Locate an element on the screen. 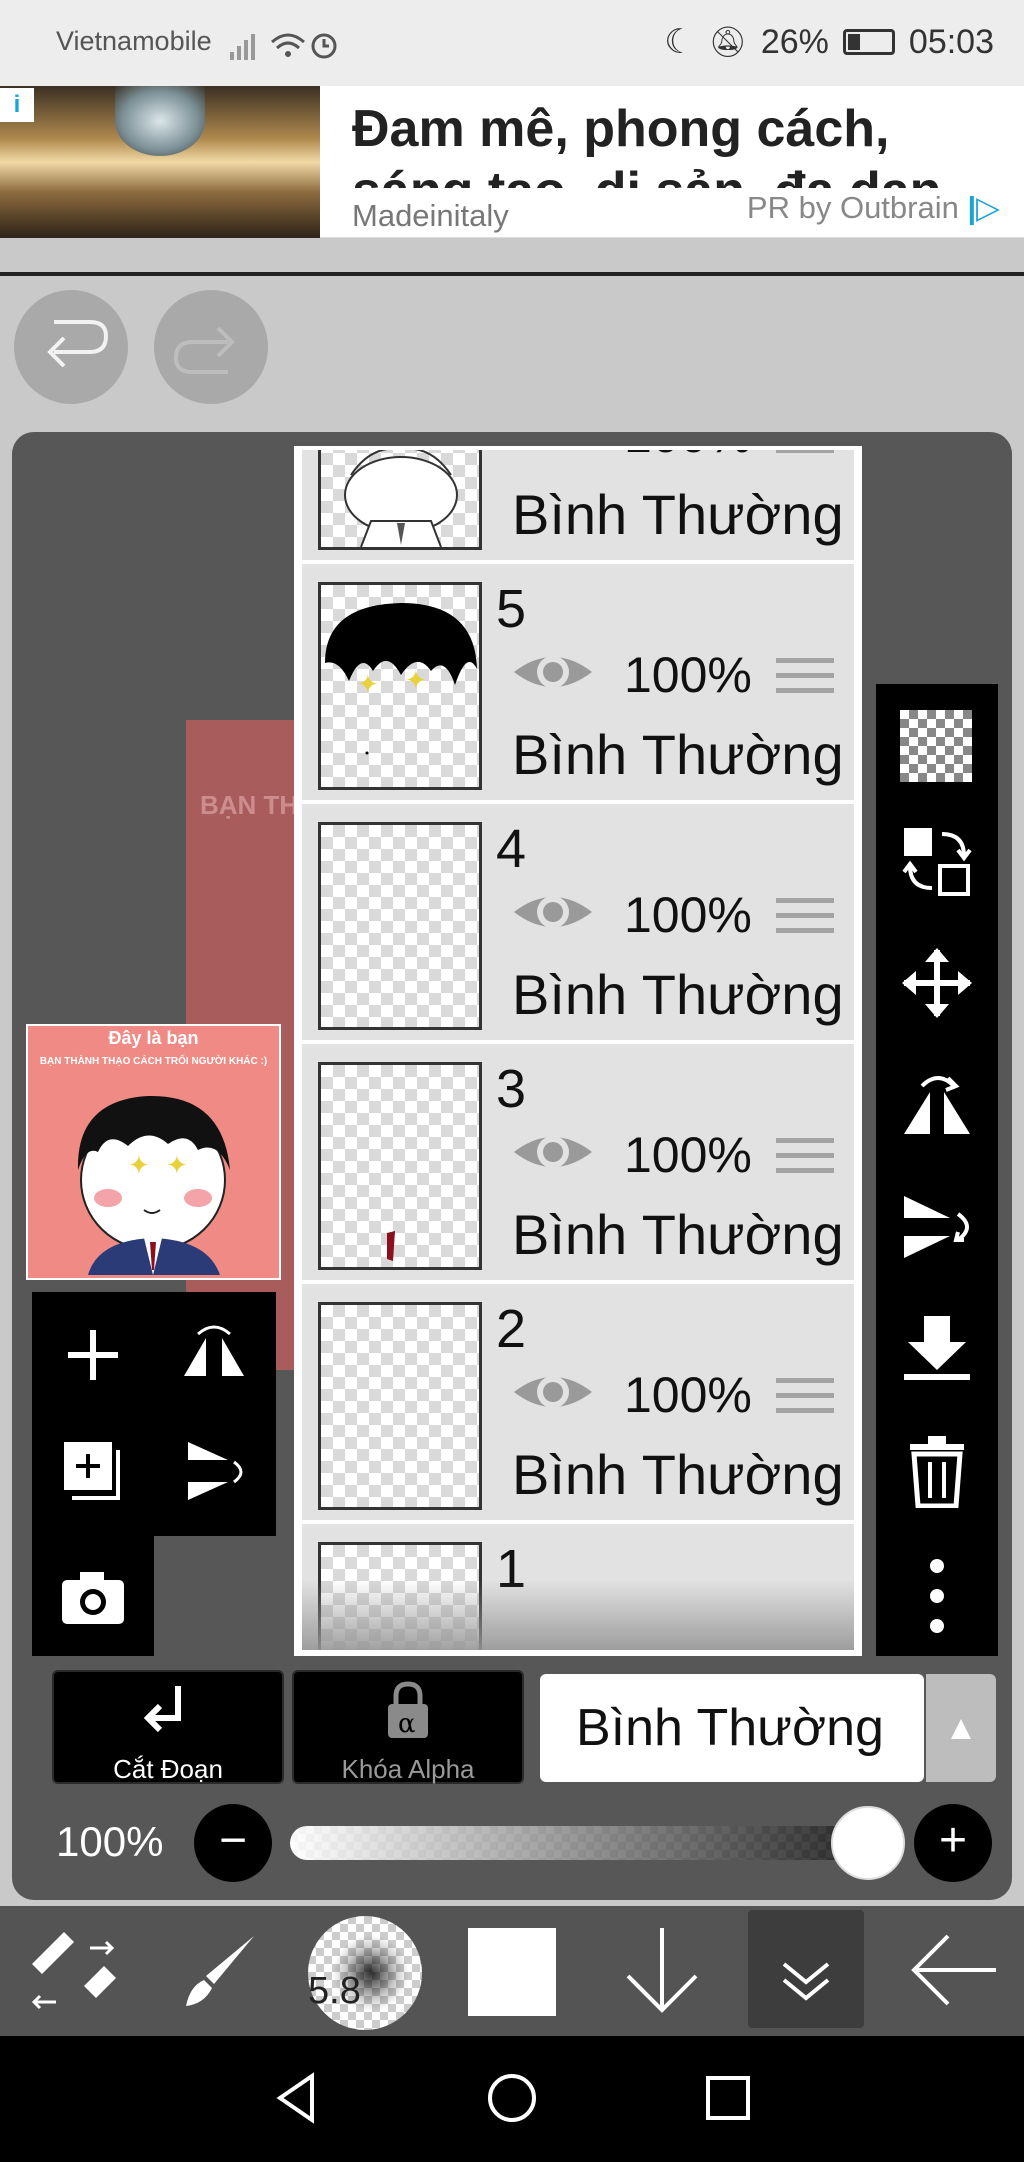 This screenshot has width=1024, height=2162. more-options-button is located at coordinates (937, 1603).